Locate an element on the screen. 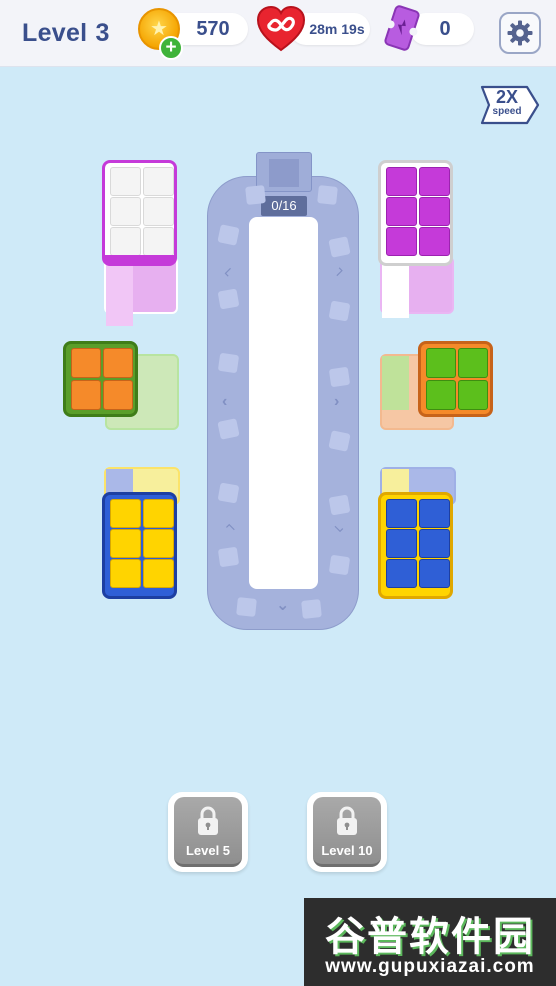  gear-icon is located at coordinates (520, 33).